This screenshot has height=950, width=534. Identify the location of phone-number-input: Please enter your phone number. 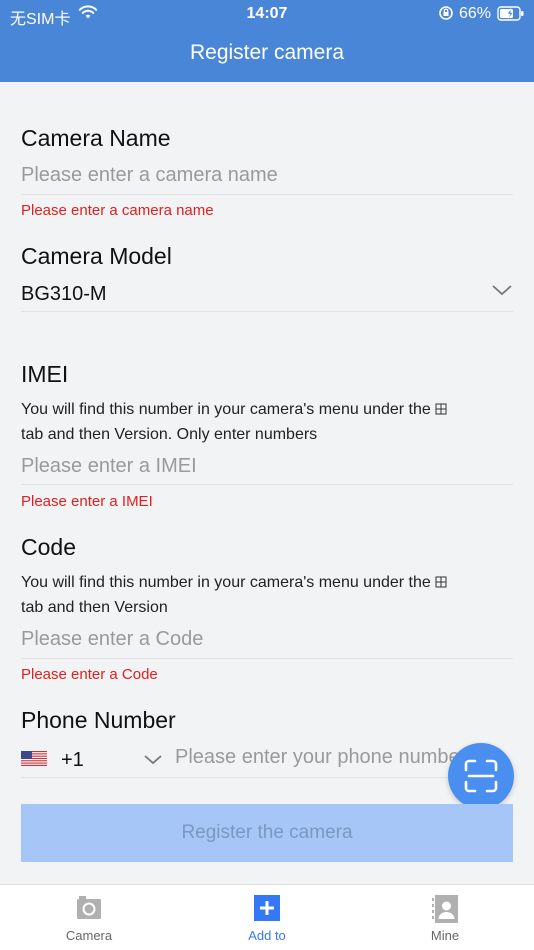
(320, 757).